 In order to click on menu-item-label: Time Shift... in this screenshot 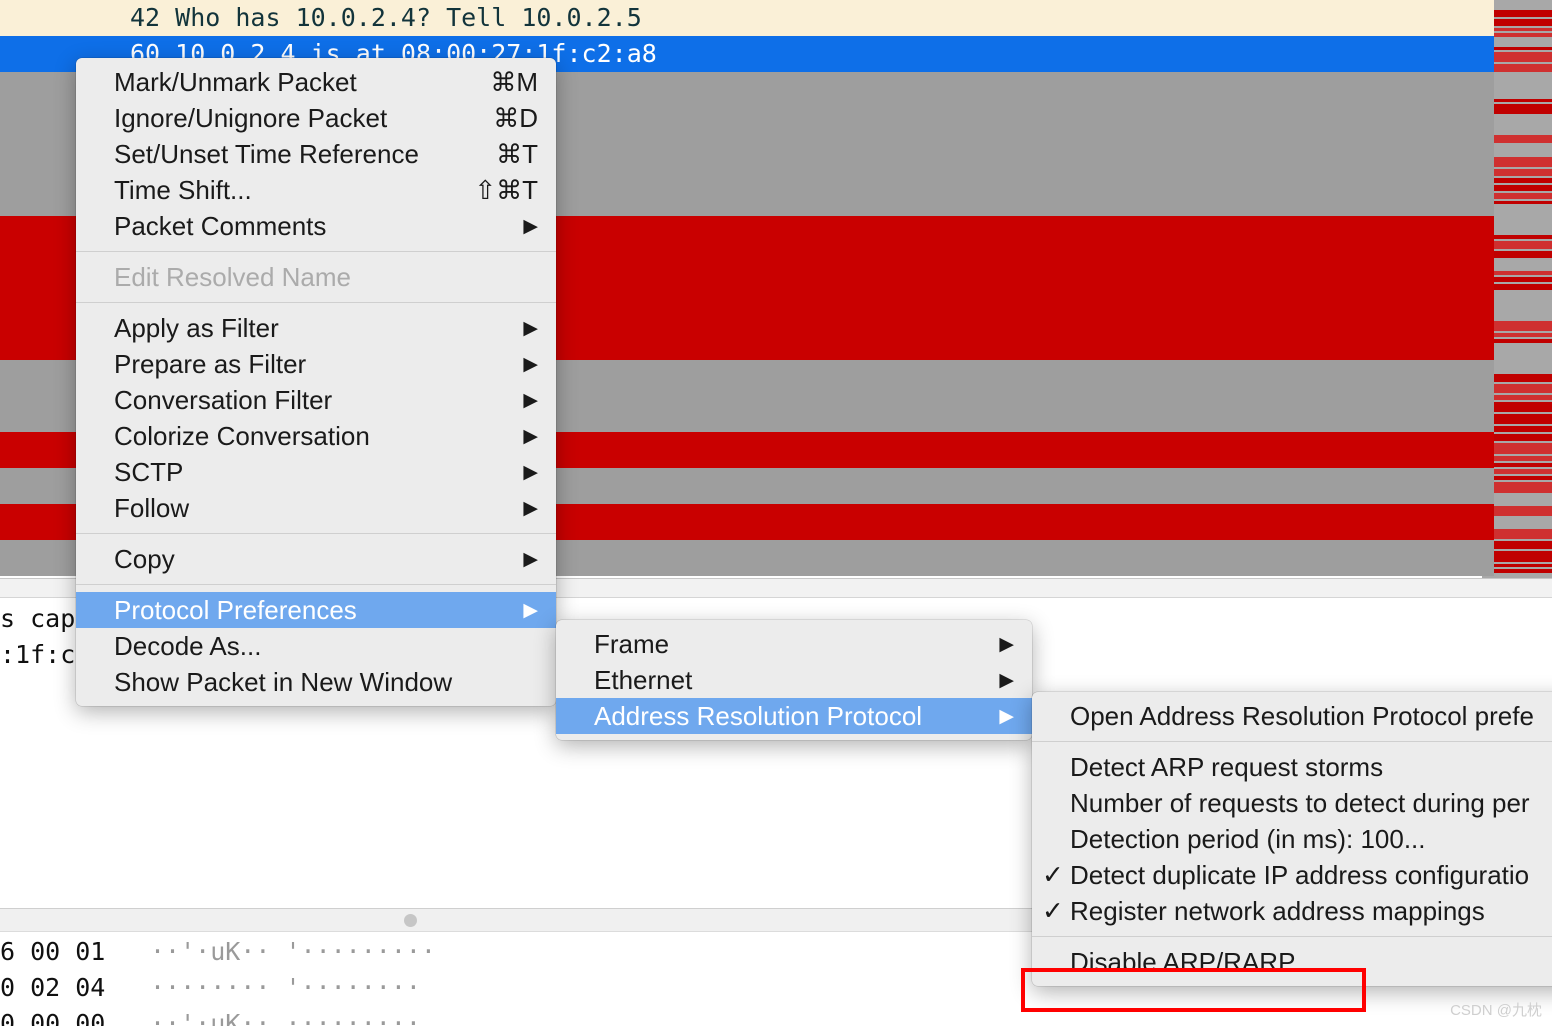, I will do `click(183, 189)`.